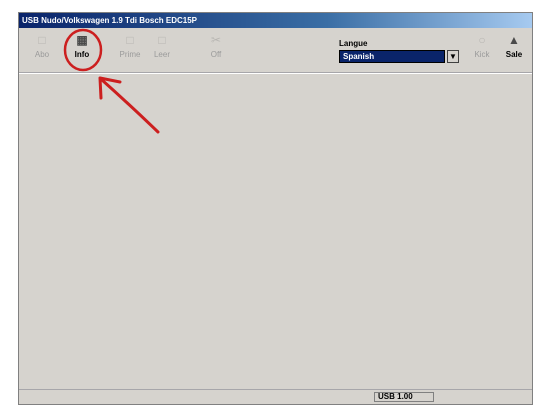  Describe the element at coordinates (392, 56) in the screenshot. I see `language-select: Spanish` at that location.